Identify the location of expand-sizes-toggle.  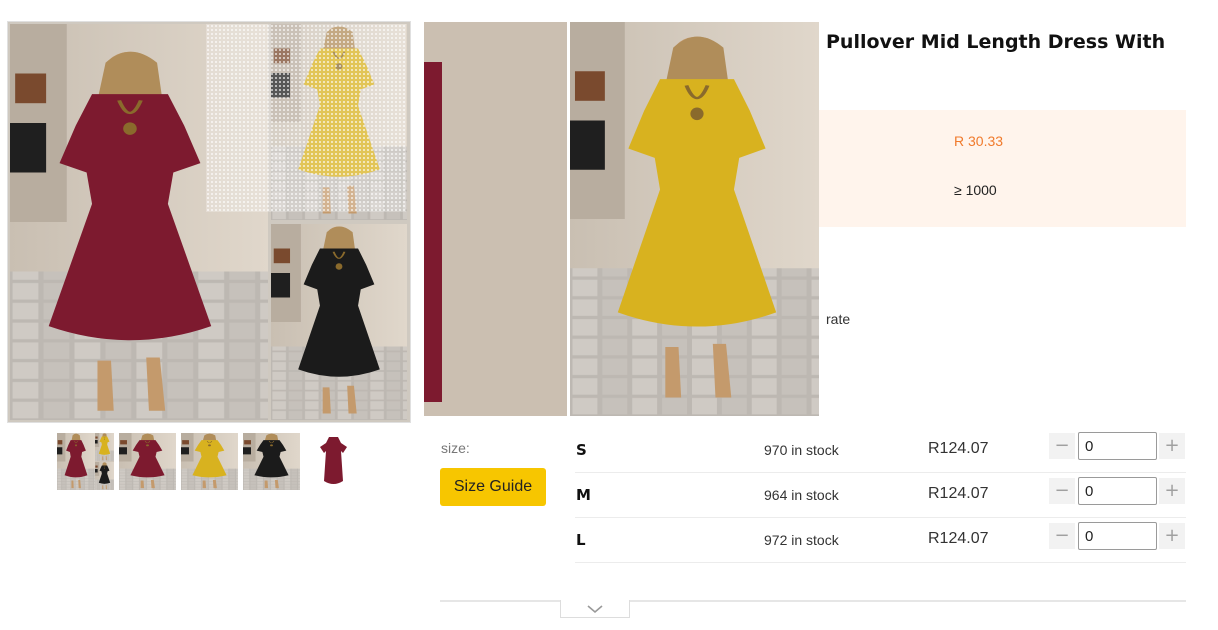
(595, 609).